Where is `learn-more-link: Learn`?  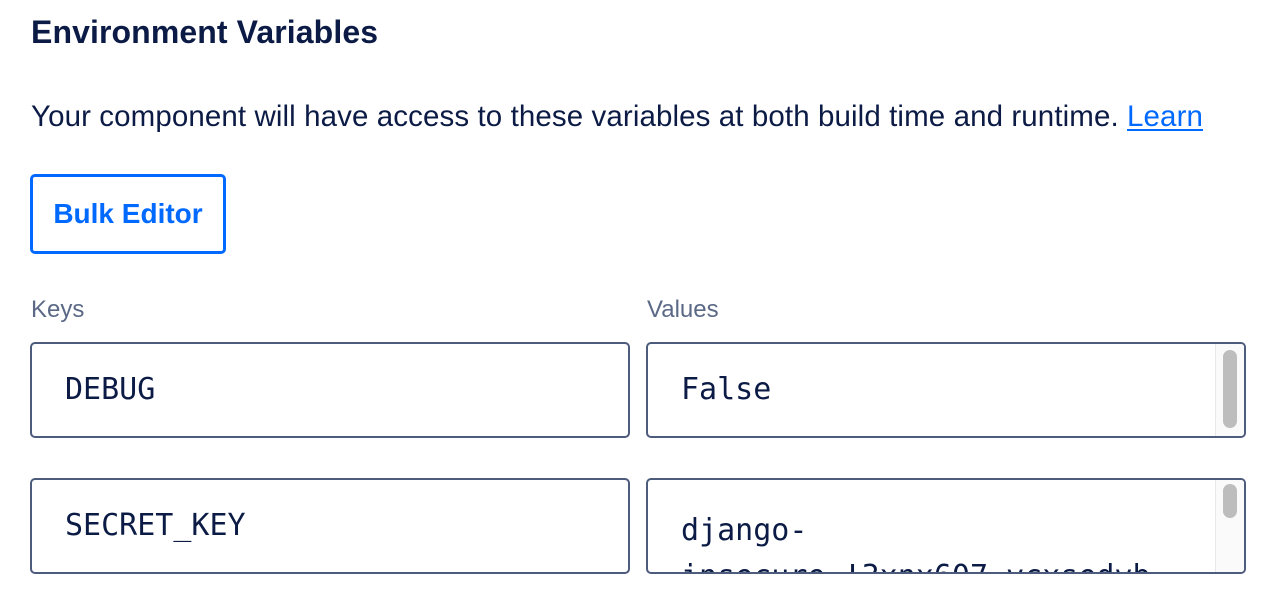 learn-more-link: Learn is located at coordinates (1165, 116).